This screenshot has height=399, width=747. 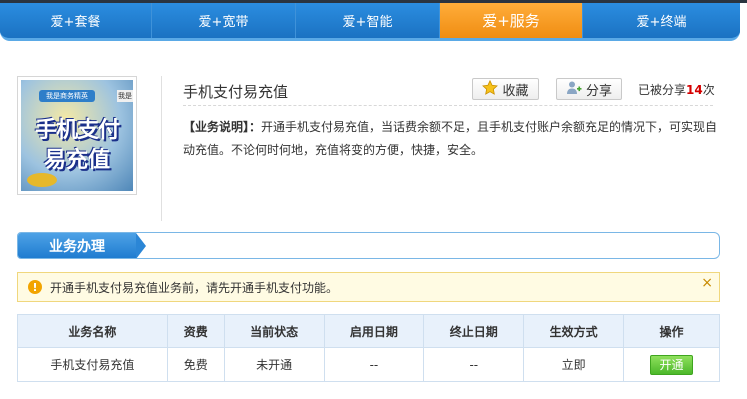 I want to click on favorite-button: 收藏, so click(x=505, y=89).